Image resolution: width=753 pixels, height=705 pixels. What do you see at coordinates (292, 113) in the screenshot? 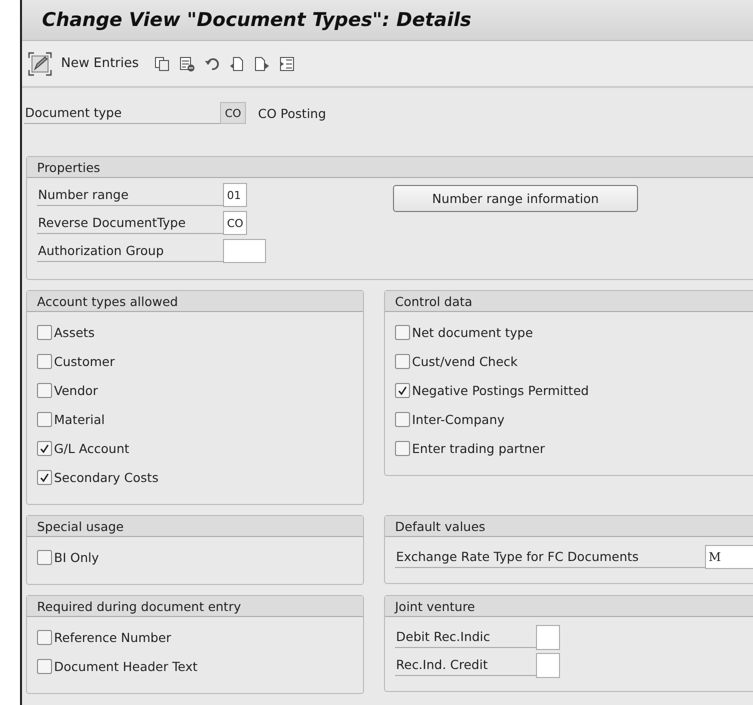
I see `document-type-description: CO Posting` at bounding box center [292, 113].